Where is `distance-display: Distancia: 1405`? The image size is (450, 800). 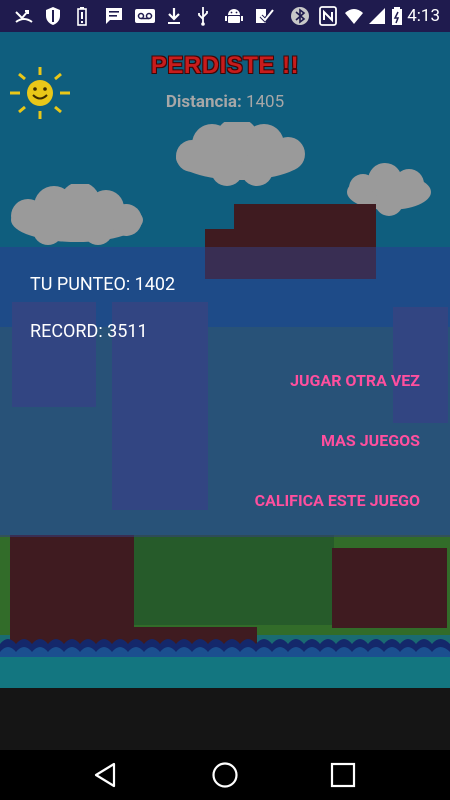
distance-display: Distancia: 1405 is located at coordinates (225, 102).